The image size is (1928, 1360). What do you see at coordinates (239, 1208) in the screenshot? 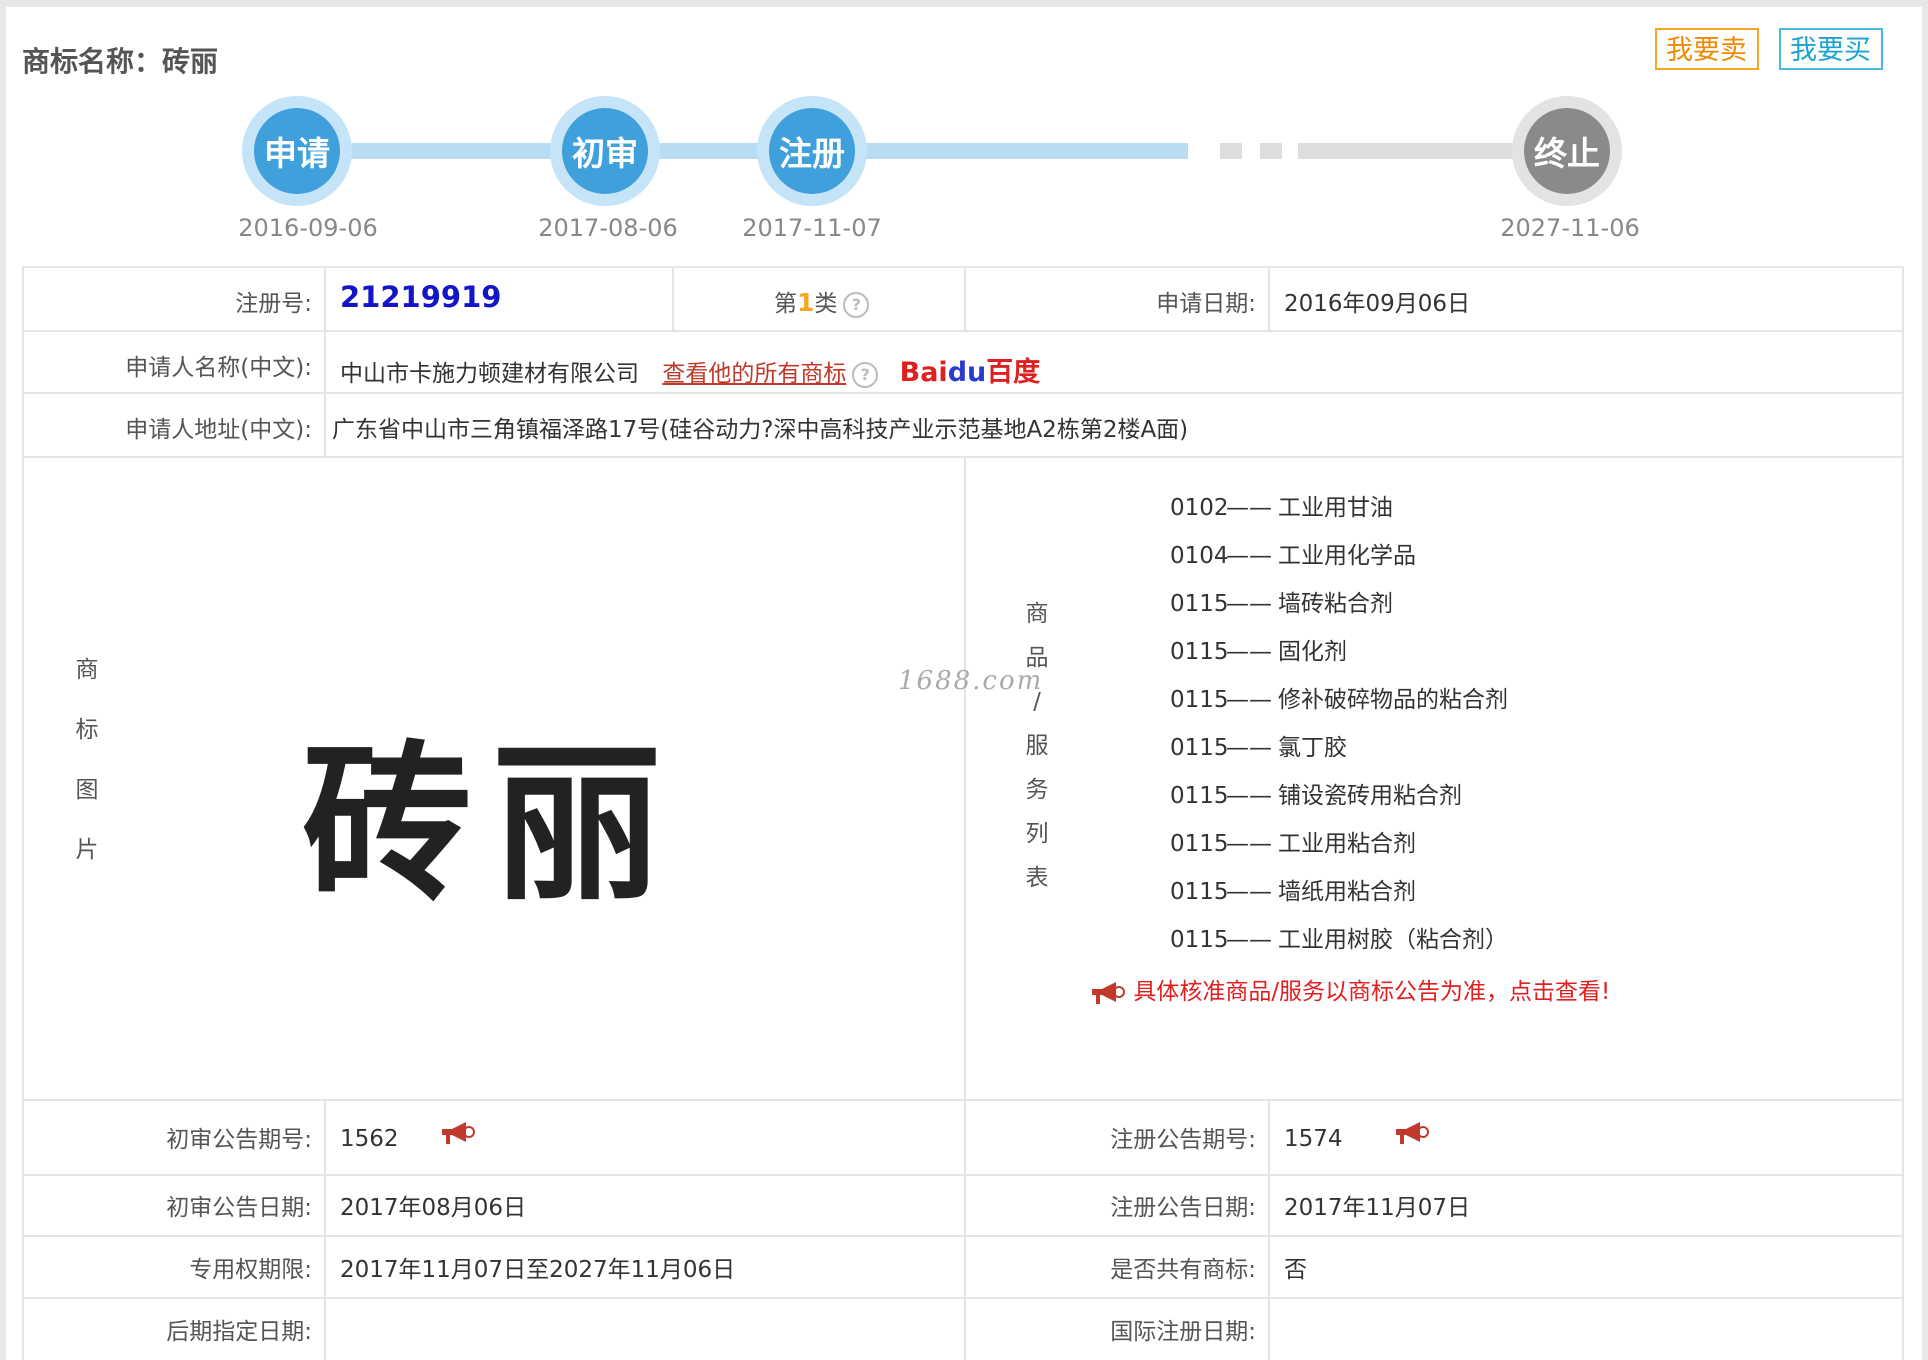
I see `prelim-date-label: 初审公告日期:` at bounding box center [239, 1208].